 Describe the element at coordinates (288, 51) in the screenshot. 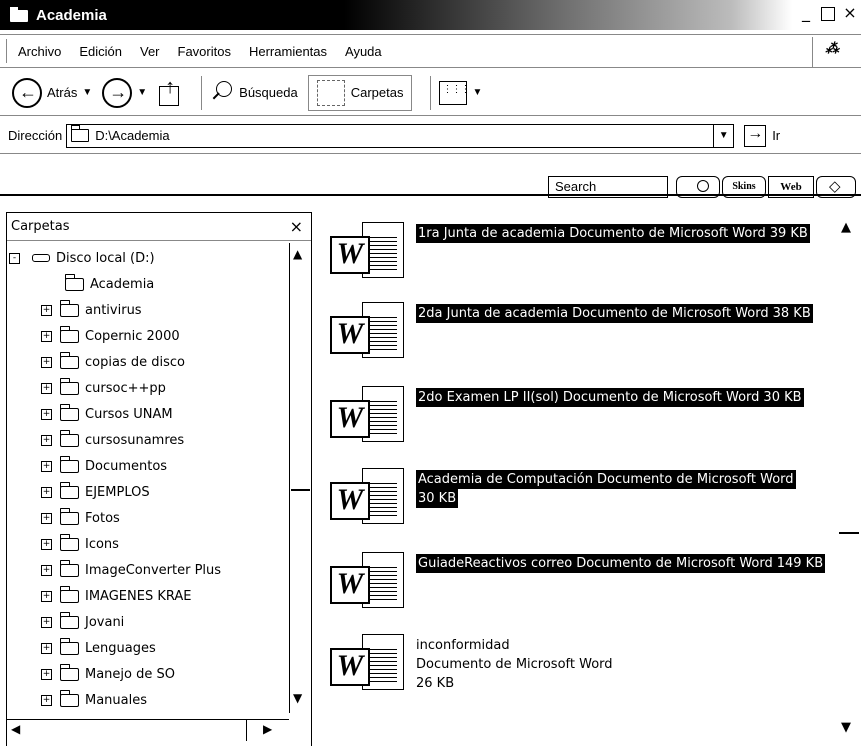

I see `menu-herramientas: Herramientas` at that location.